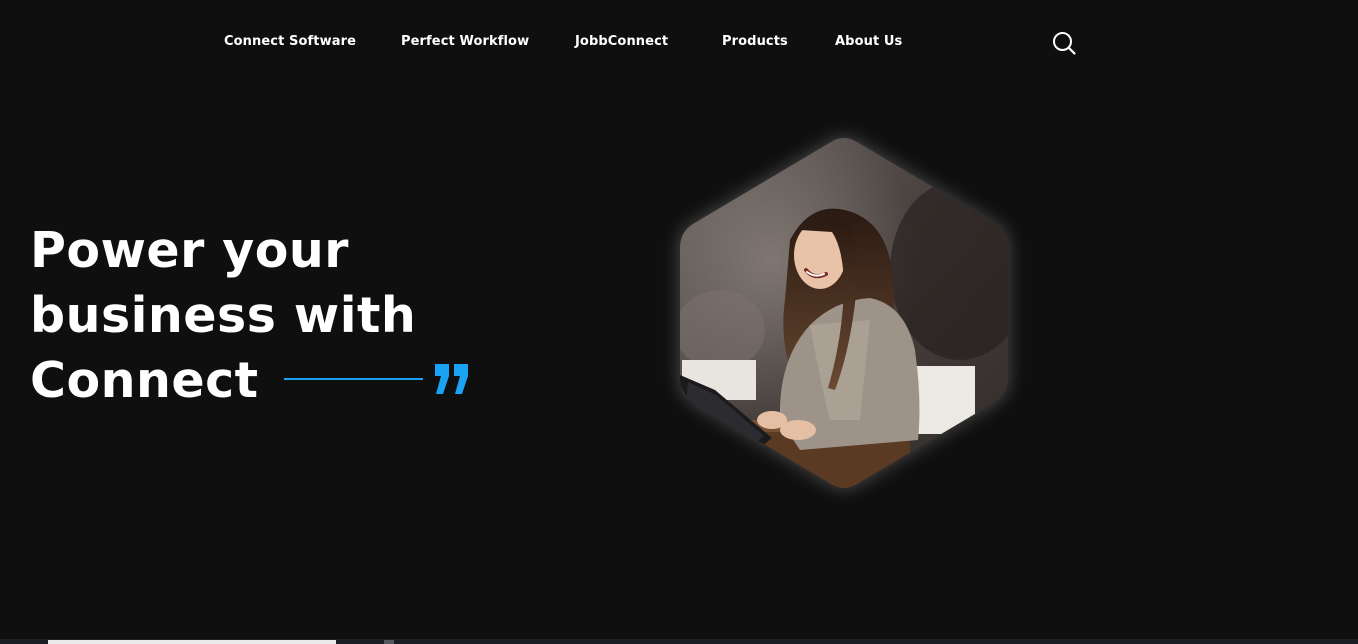  Describe the element at coordinates (679, 641) in the screenshot. I see `bottom-scroll-indicator` at that location.